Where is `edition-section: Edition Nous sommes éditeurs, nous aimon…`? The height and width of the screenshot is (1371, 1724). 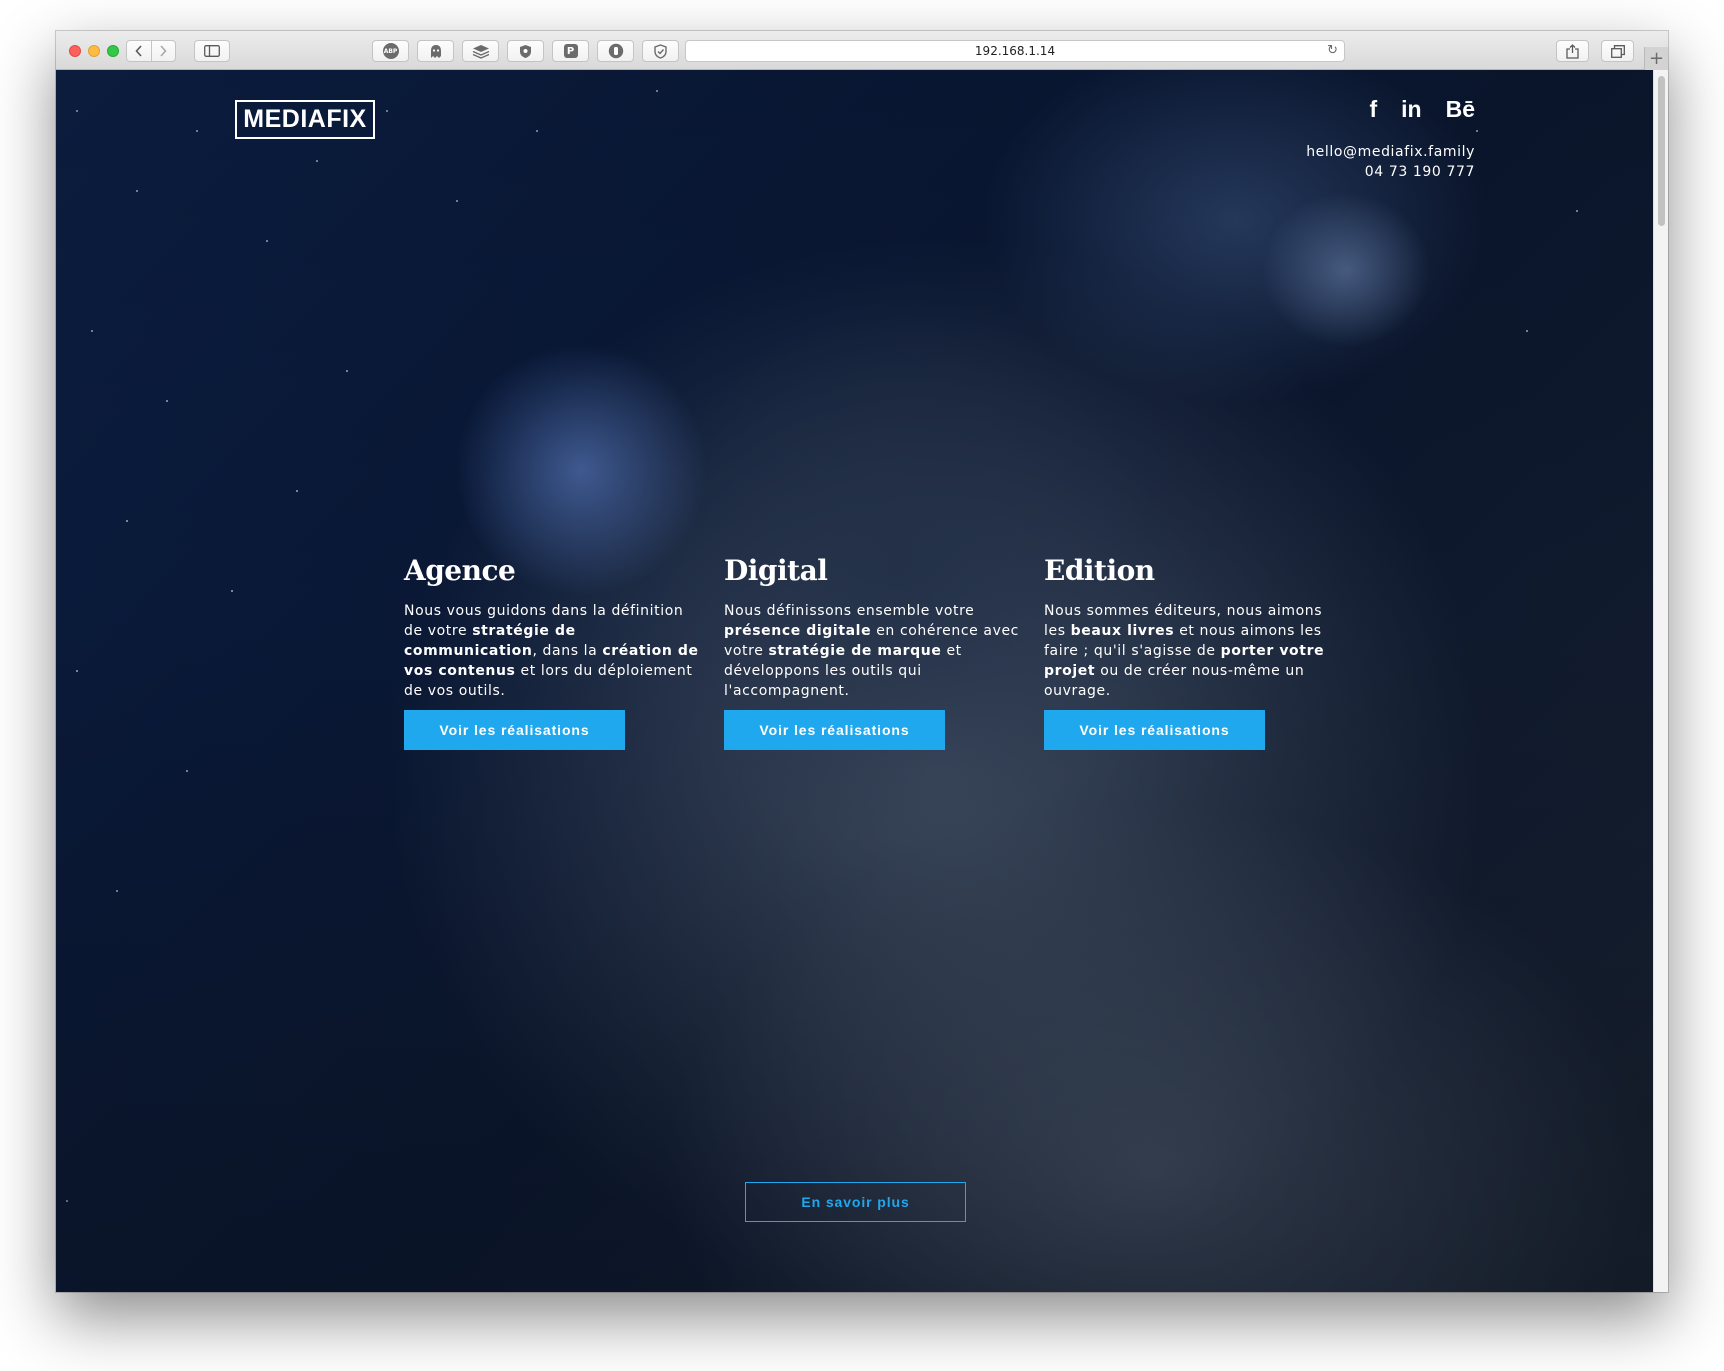 edition-section: Edition Nous sommes éditeurs, nous aimon… is located at coordinates (1194, 652).